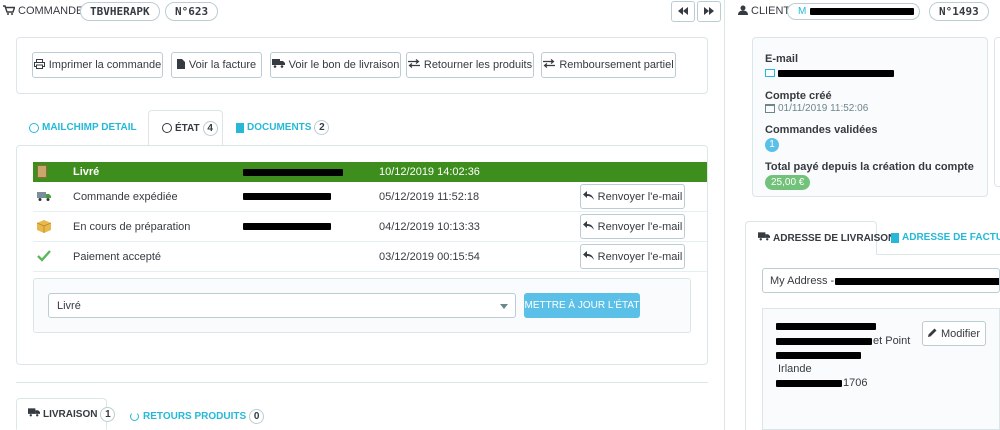  What do you see at coordinates (44, 197) in the screenshot?
I see `truck-shipped-icon` at bounding box center [44, 197].